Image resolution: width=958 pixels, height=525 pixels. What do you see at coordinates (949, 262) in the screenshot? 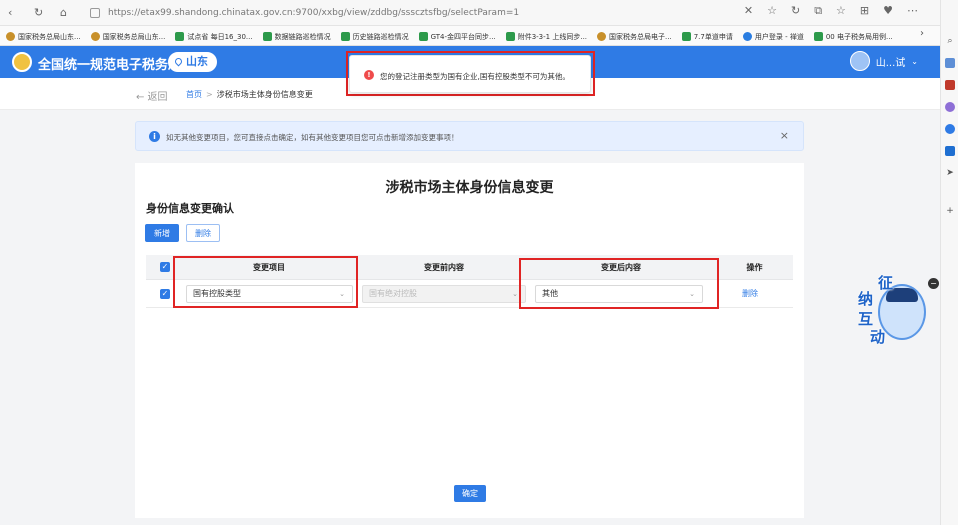
I see `browser-sidebar: ⌕ ➤ +` at bounding box center [949, 262].